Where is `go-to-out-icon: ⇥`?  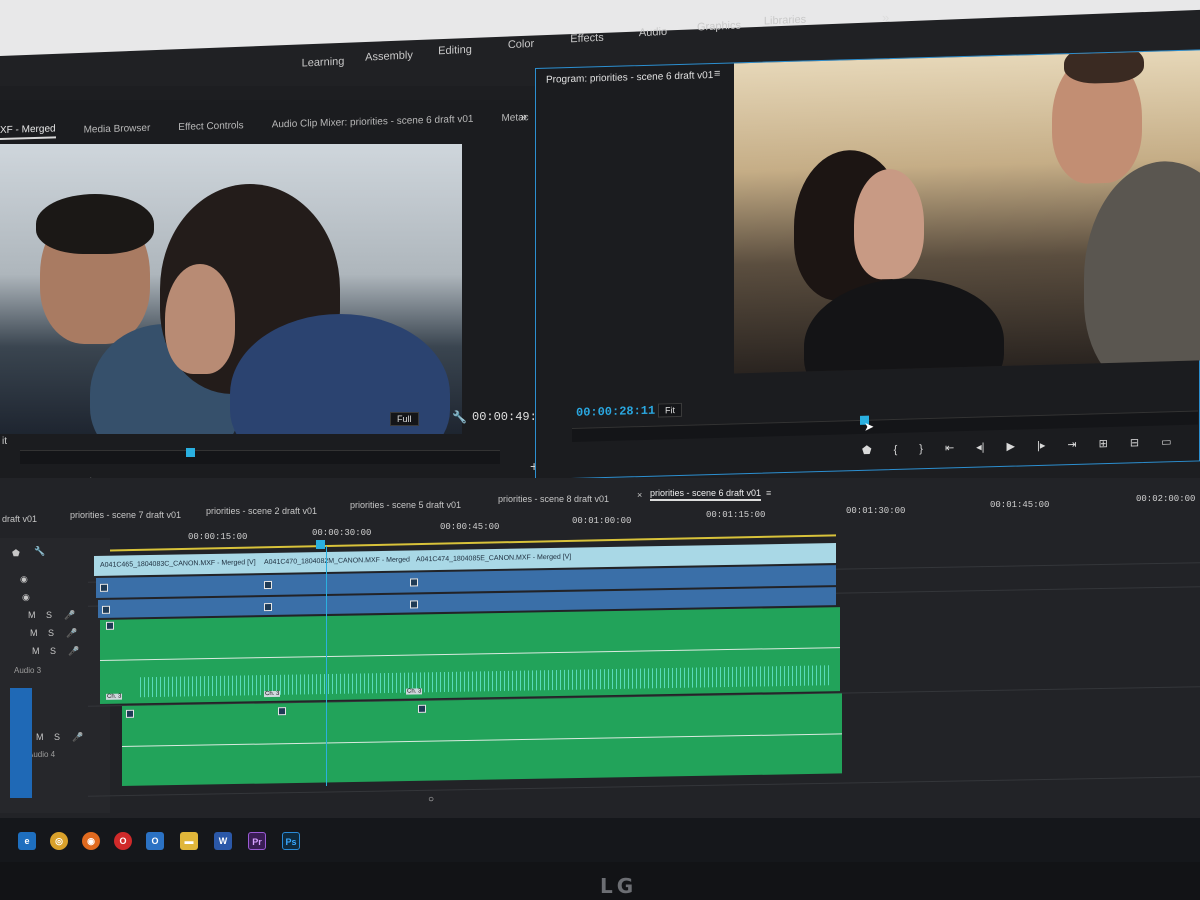 go-to-out-icon: ⇥ is located at coordinates (1071, 444).